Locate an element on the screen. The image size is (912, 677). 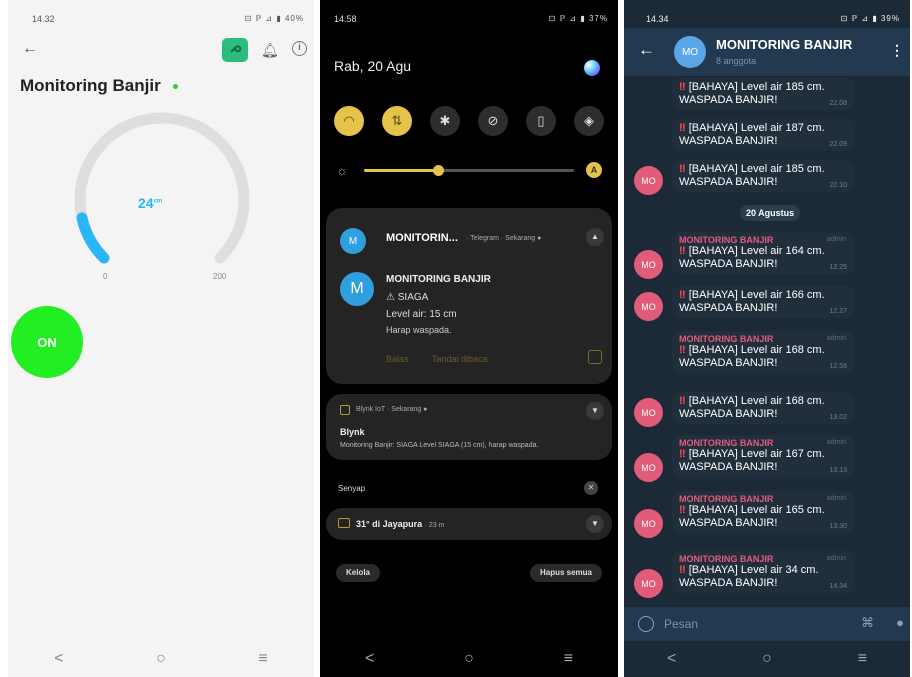
mic-icon: ● is located at coordinates (900, 622).